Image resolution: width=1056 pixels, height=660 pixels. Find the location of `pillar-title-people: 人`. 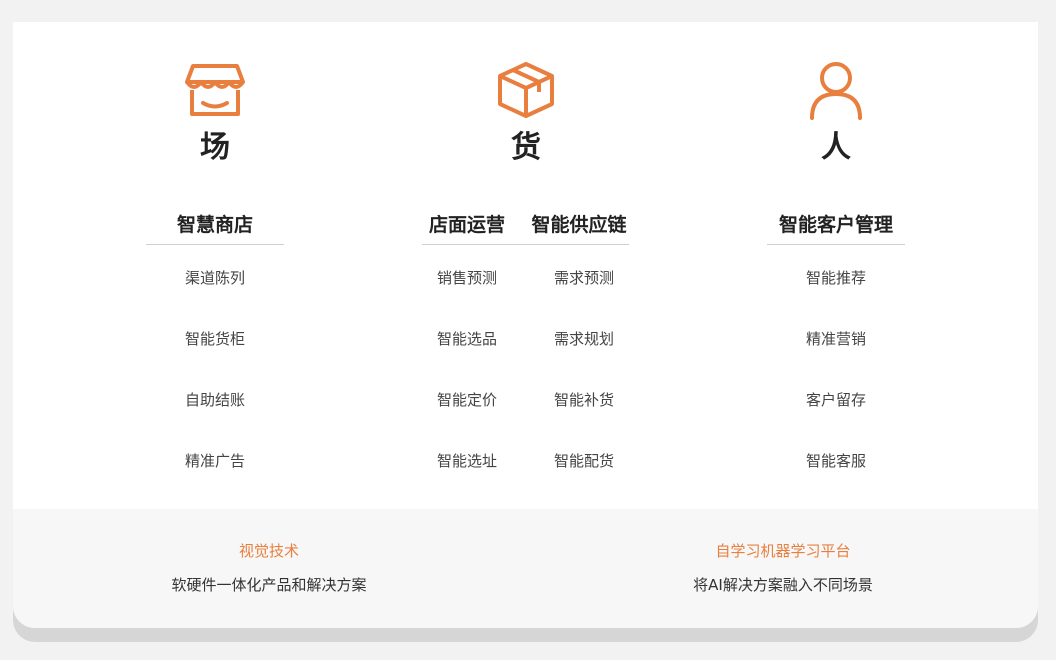

pillar-title-people: 人 is located at coordinates (836, 147).